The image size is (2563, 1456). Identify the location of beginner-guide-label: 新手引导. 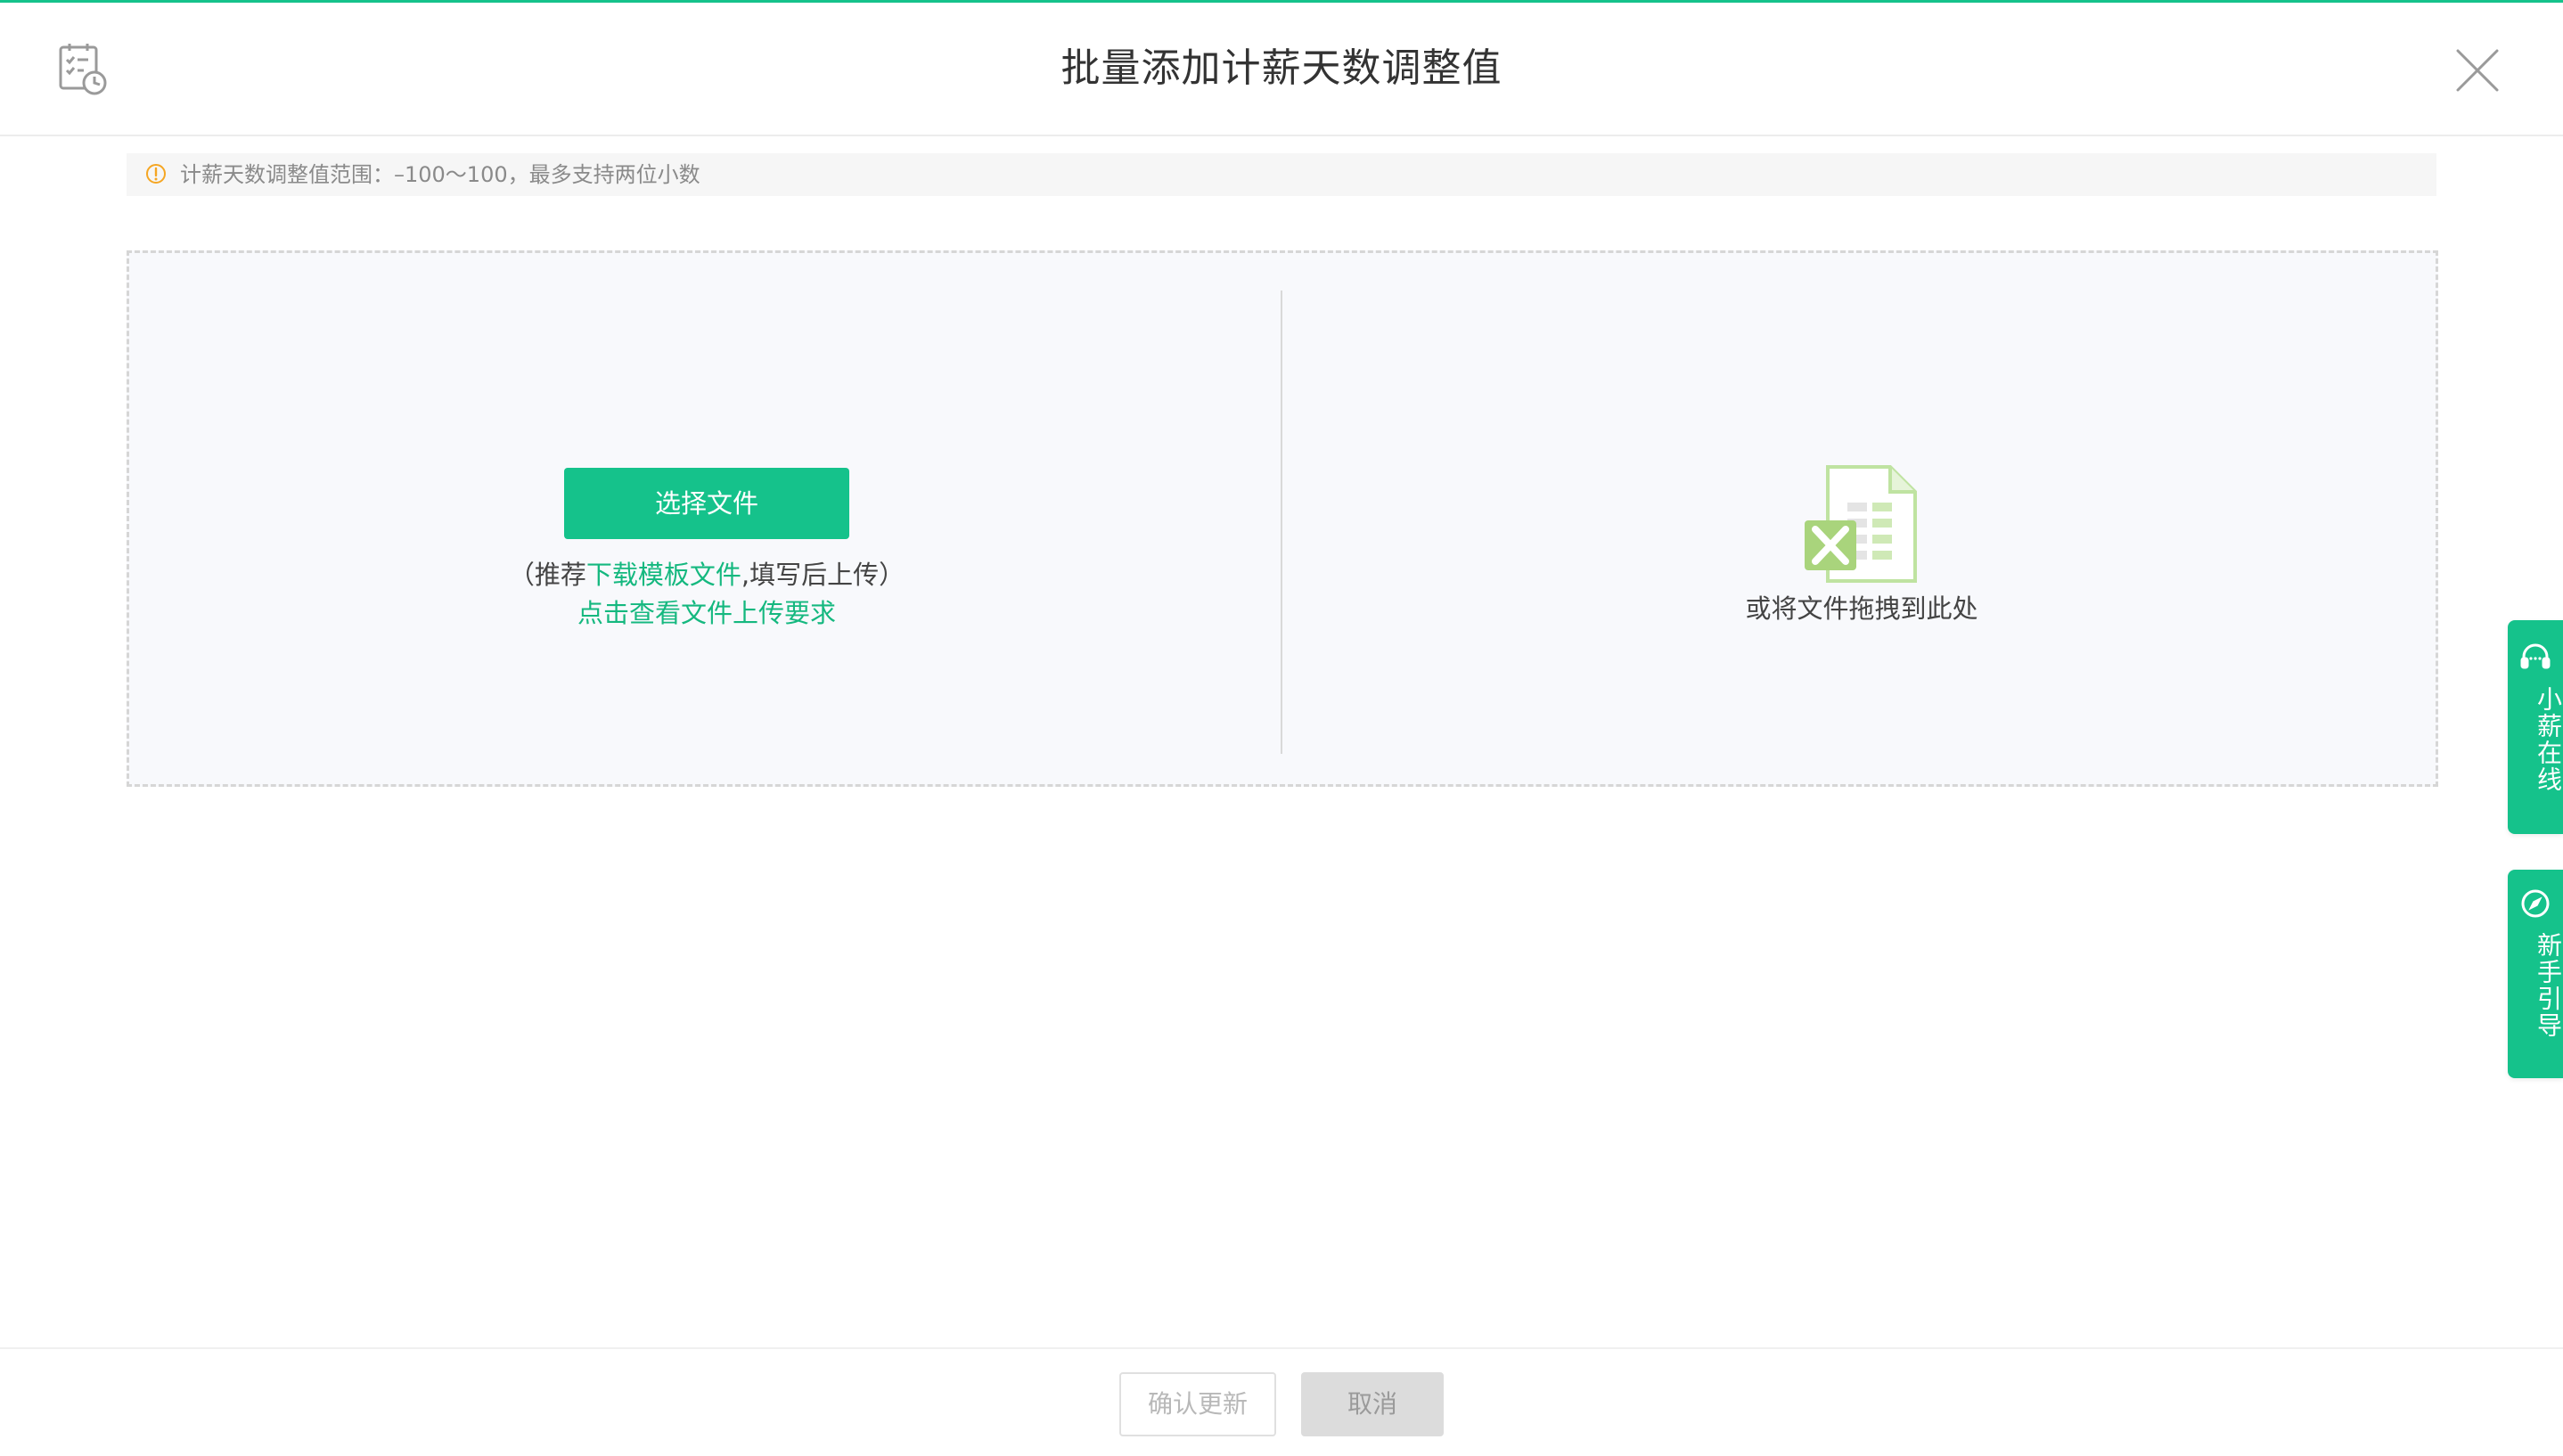
(2548, 986).